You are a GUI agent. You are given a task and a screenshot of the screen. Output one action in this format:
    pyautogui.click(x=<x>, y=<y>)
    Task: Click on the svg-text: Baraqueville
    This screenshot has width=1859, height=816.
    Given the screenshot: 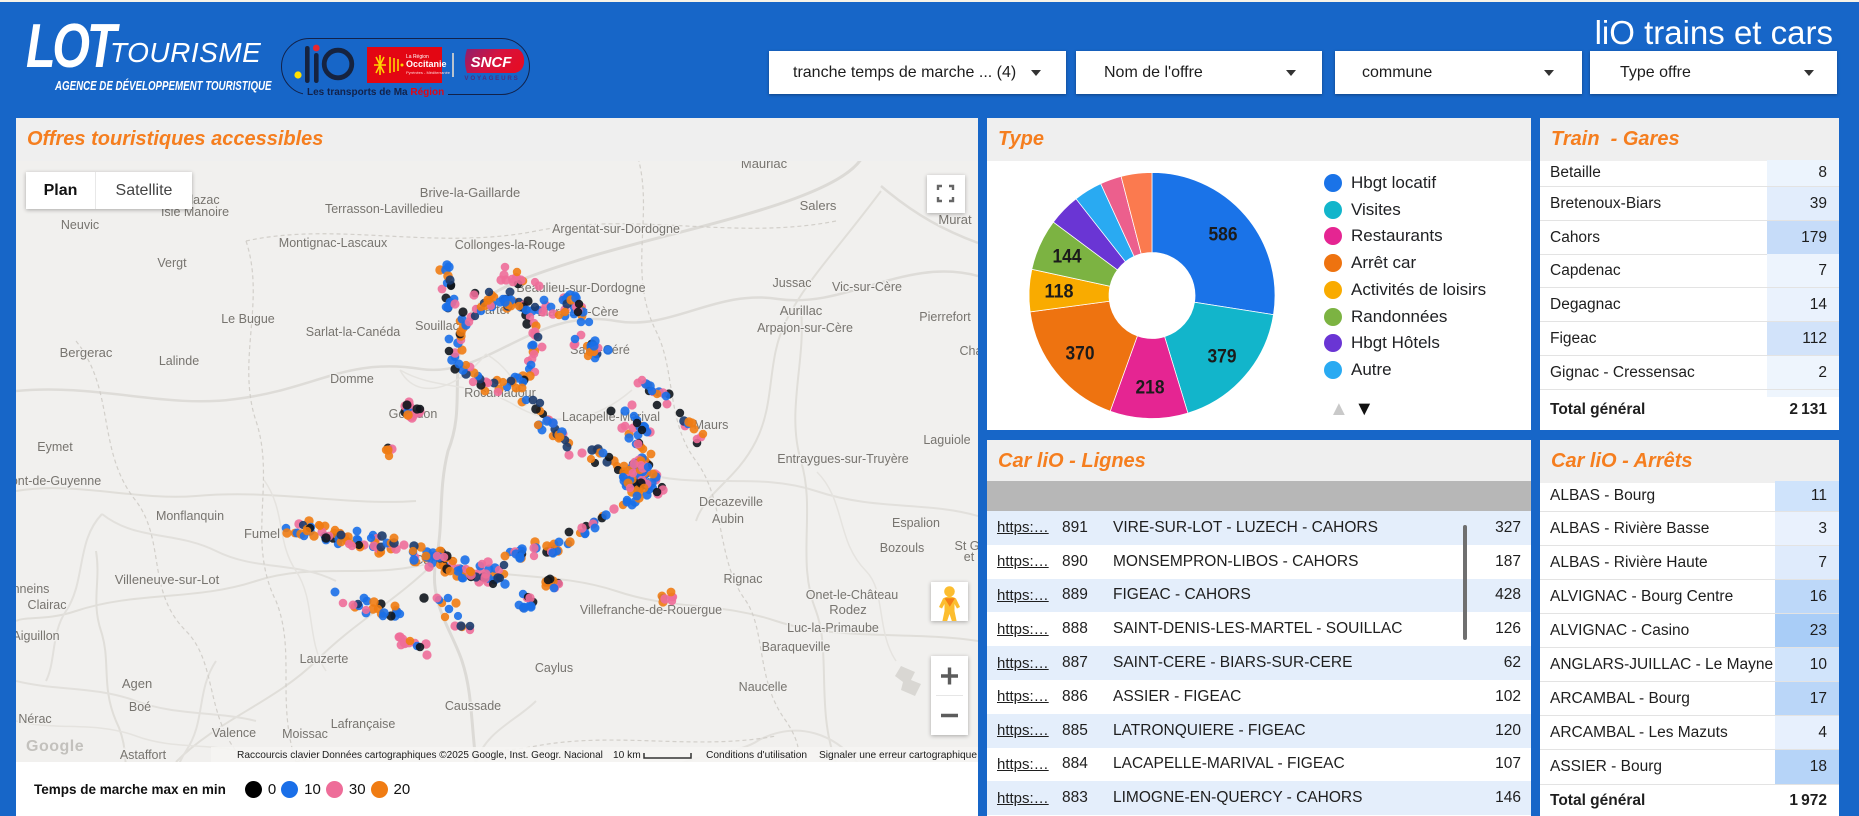 What is the action you would take?
    pyautogui.click(x=796, y=647)
    